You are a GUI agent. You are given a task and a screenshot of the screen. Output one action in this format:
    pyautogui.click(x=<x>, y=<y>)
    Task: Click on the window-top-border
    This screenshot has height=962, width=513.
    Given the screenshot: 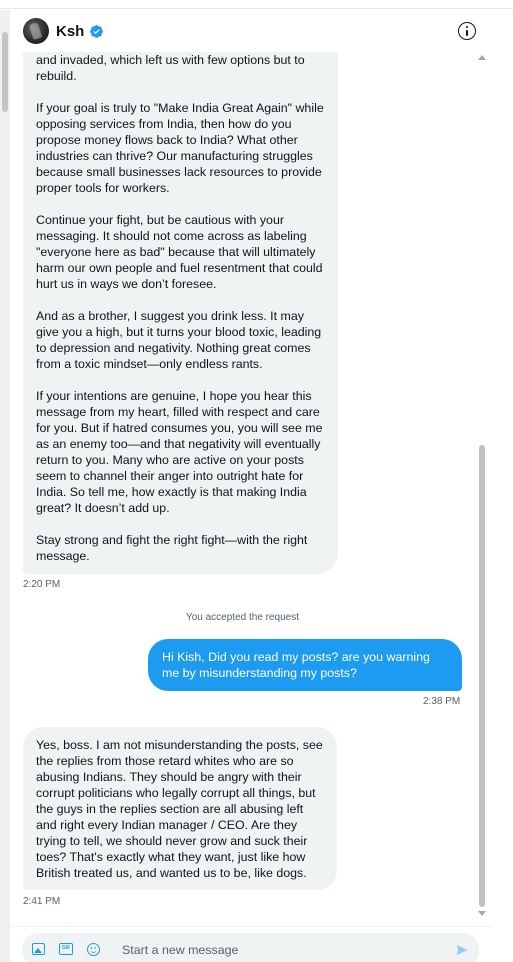 What is the action you would take?
    pyautogui.click(x=256, y=8)
    